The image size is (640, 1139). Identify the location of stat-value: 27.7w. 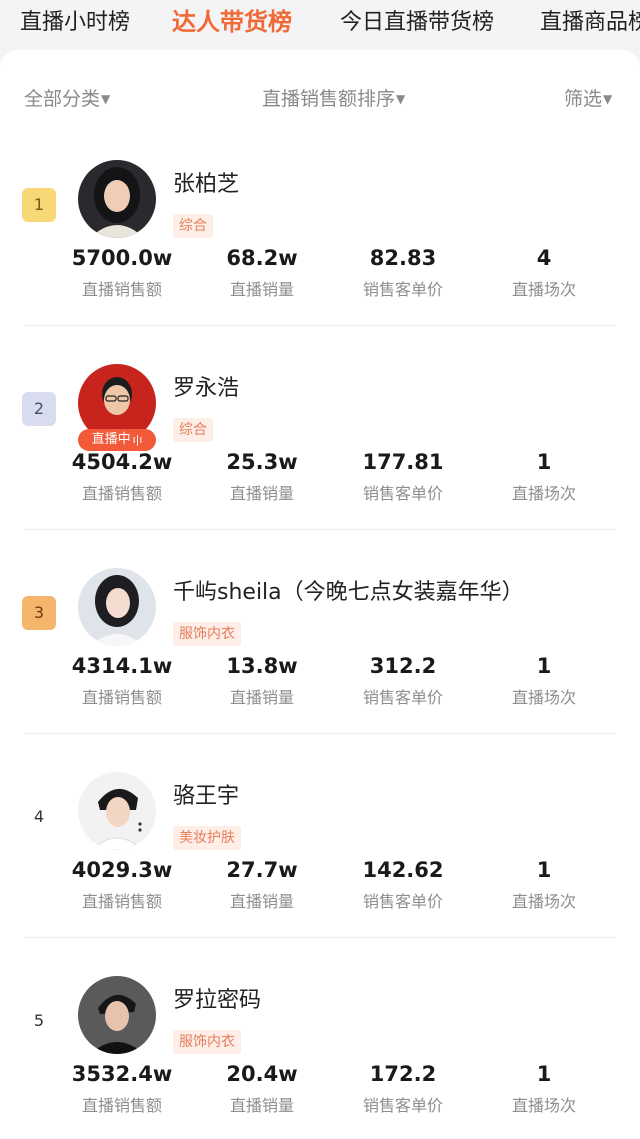
(262, 870).